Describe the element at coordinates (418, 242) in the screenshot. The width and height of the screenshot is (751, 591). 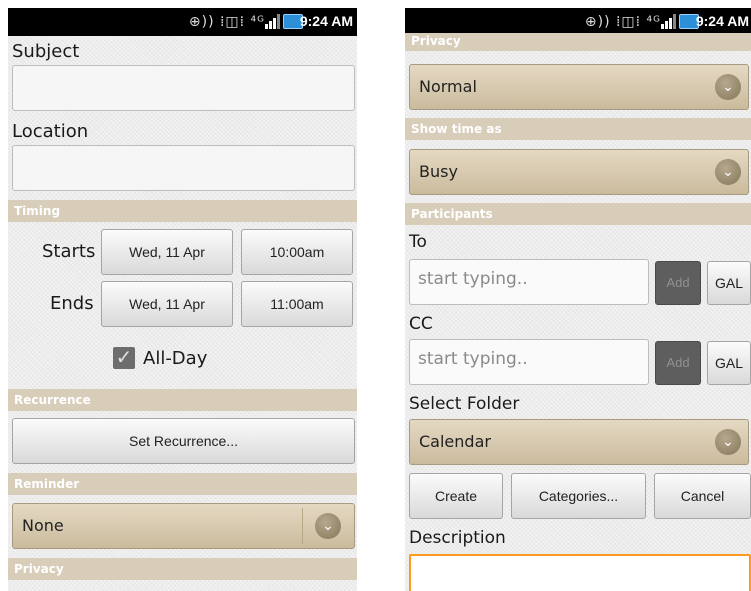
I see `to-label: To` at that location.